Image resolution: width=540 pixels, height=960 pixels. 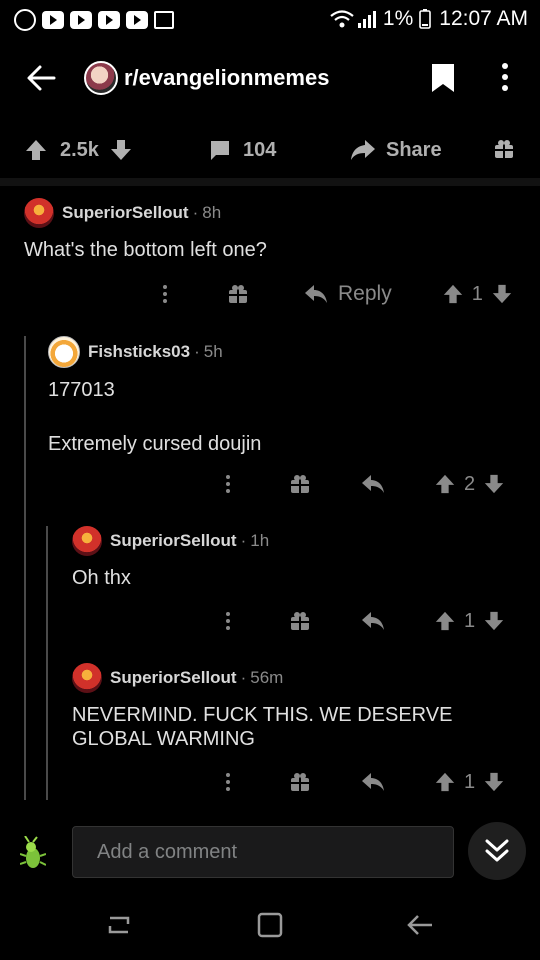 I want to click on comments-button: 104, so click(x=242, y=150).